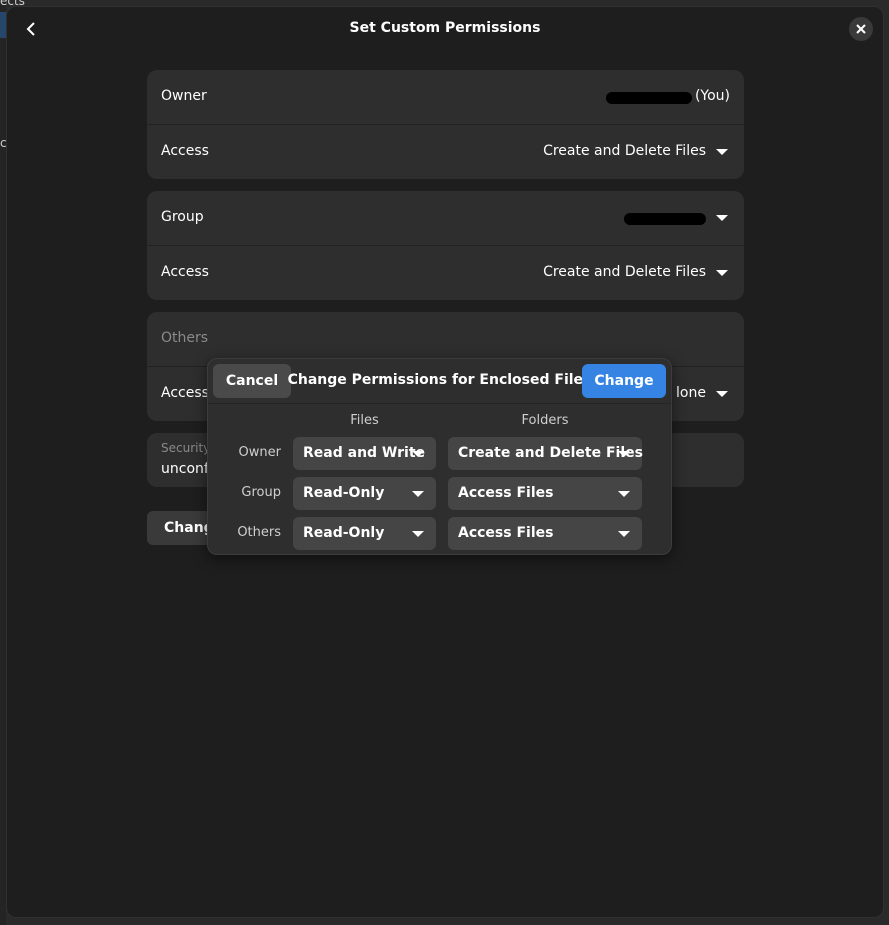  Describe the element at coordinates (624, 151) in the screenshot. I see `owner-access-value: Create and Delete Files` at that location.